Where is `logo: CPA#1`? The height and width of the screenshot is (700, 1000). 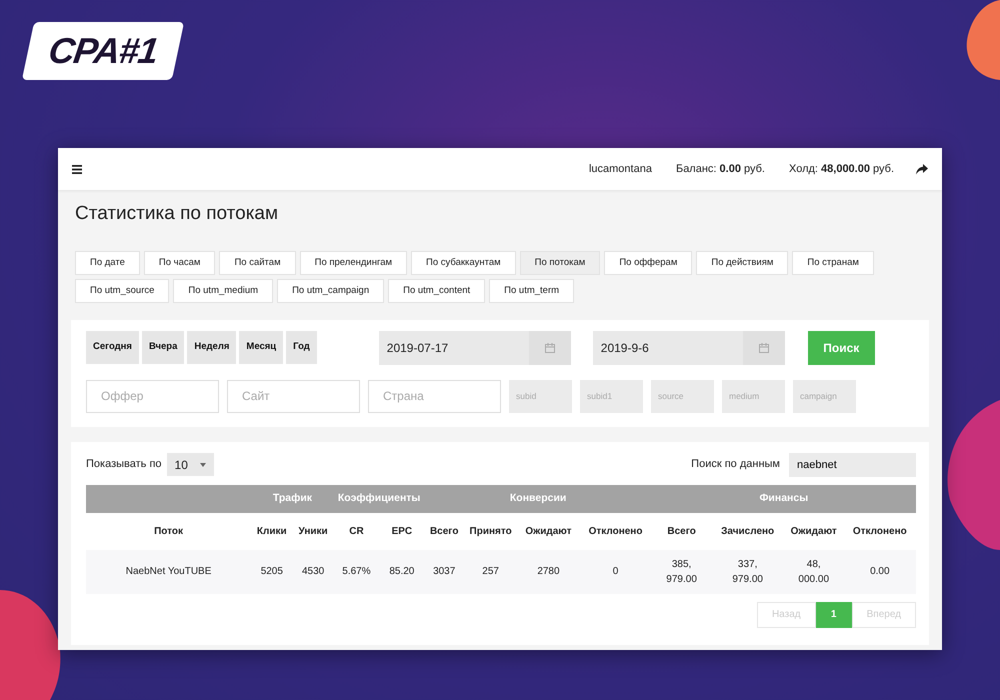
logo: CPA#1 is located at coordinates (103, 51).